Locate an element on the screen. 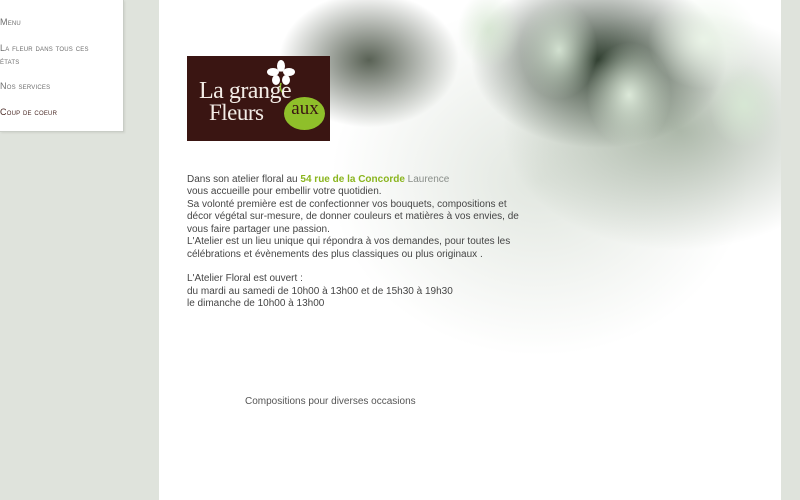 This screenshot has width=800, height=500. page-right-margin is located at coordinates (790, 250).